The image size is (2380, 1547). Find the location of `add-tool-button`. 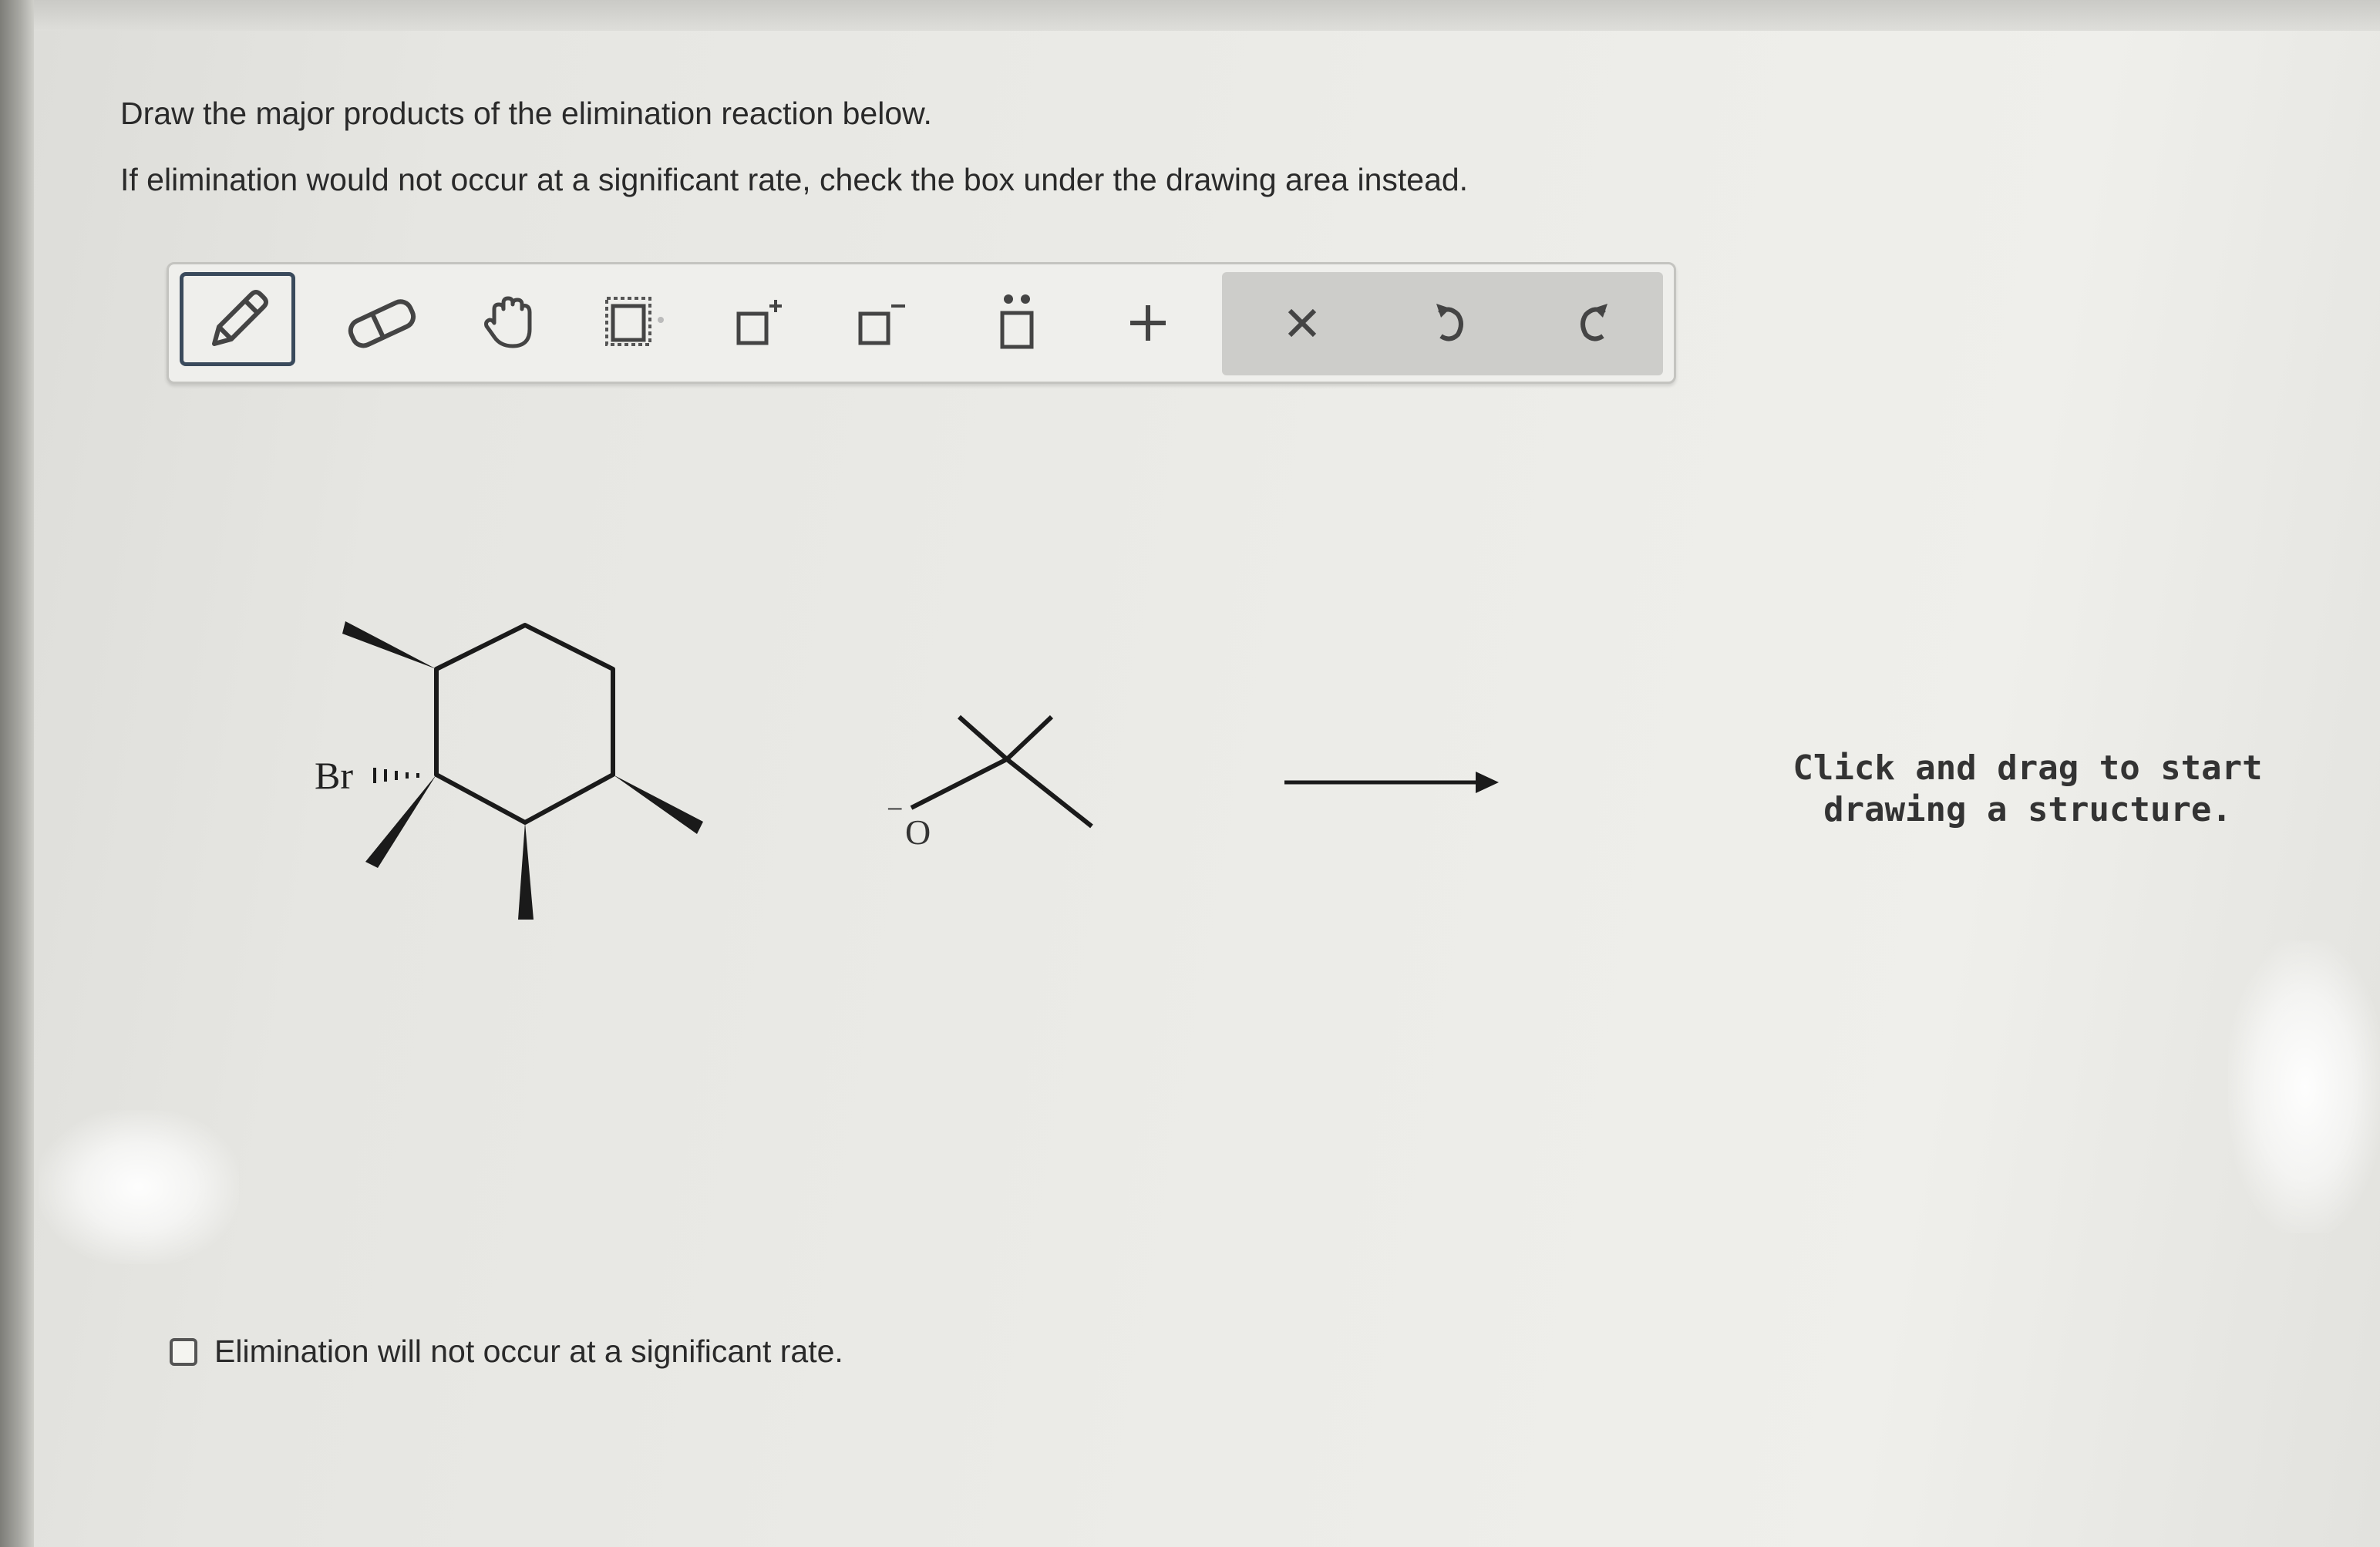

add-tool-button is located at coordinates (1148, 323).